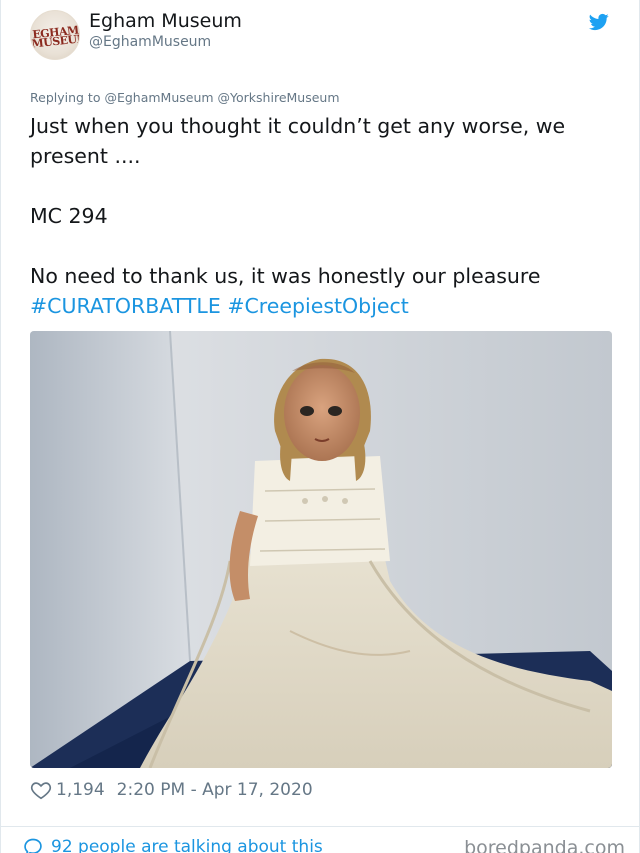  Describe the element at coordinates (544, 845) in the screenshot. I see `watermark: boredpanda.com` at that location.